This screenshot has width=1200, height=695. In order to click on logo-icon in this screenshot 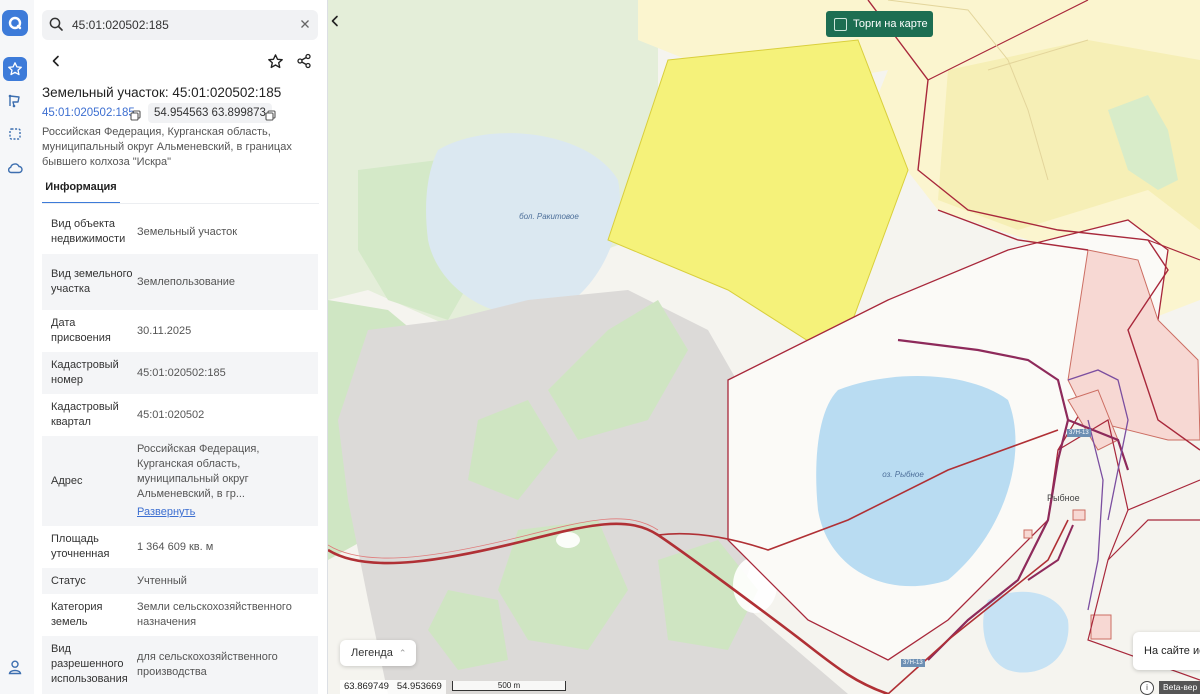, I will do `click(15, 23)`.